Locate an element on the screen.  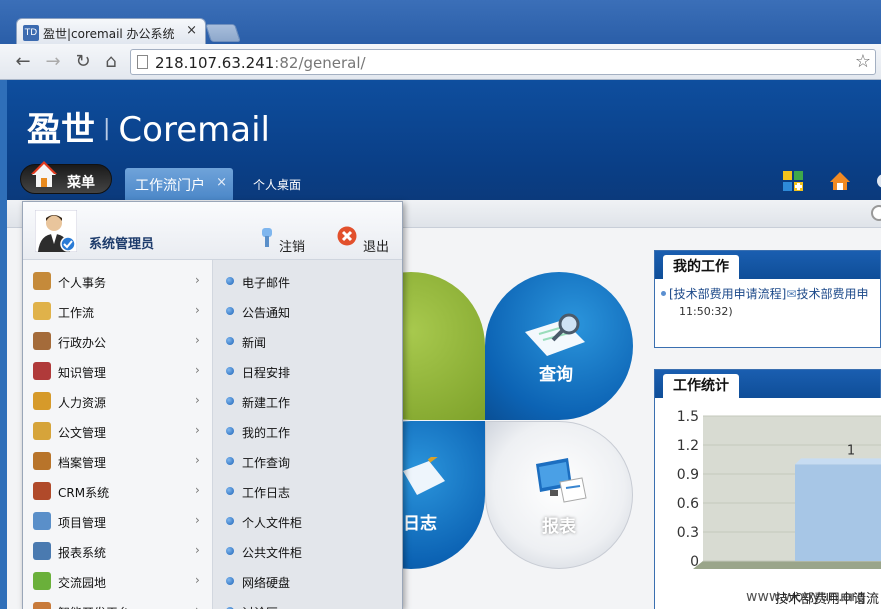
url-text: 218.107.63.241:82/general/ is located at coordinates (260, 63).